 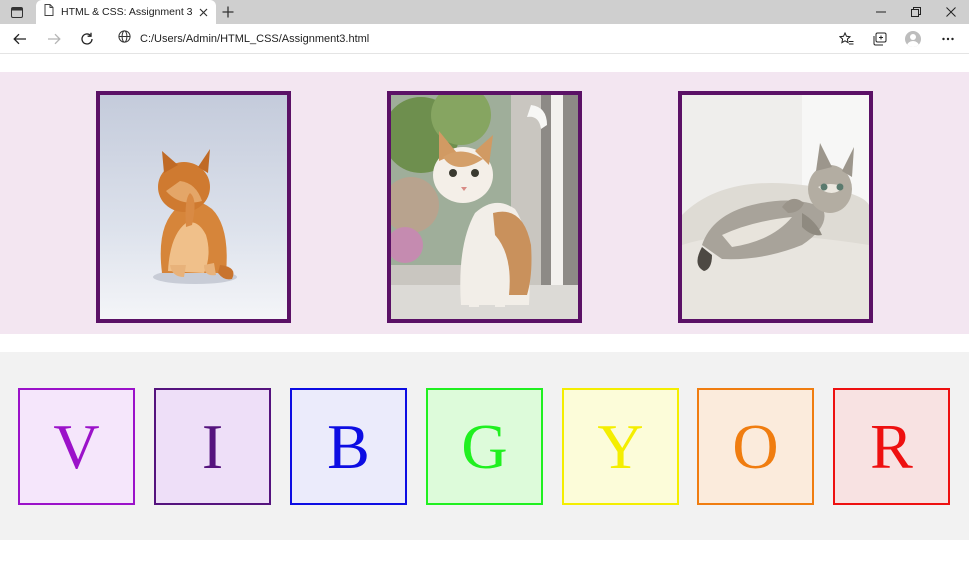 What do you see at coordinates (17, 12) in the screenshot?
I see `tab-actions-icon` at bounding box center [17, 12].